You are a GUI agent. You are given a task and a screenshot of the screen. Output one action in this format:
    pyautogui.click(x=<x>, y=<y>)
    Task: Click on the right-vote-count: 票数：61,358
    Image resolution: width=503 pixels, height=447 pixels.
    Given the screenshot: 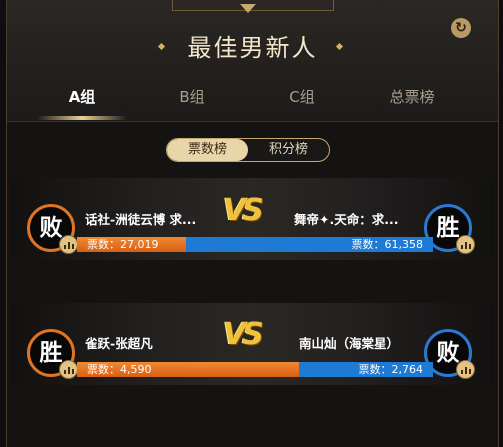 What is the action you would take?
    pyautogui.click(x=387, y=244)
    